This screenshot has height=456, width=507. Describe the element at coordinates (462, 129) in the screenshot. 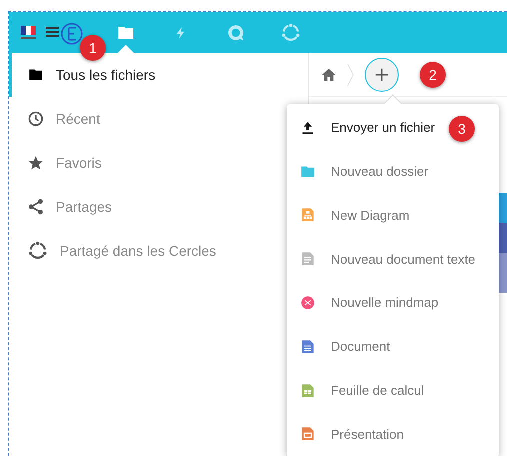

I see `step-badge: 3` at that location.